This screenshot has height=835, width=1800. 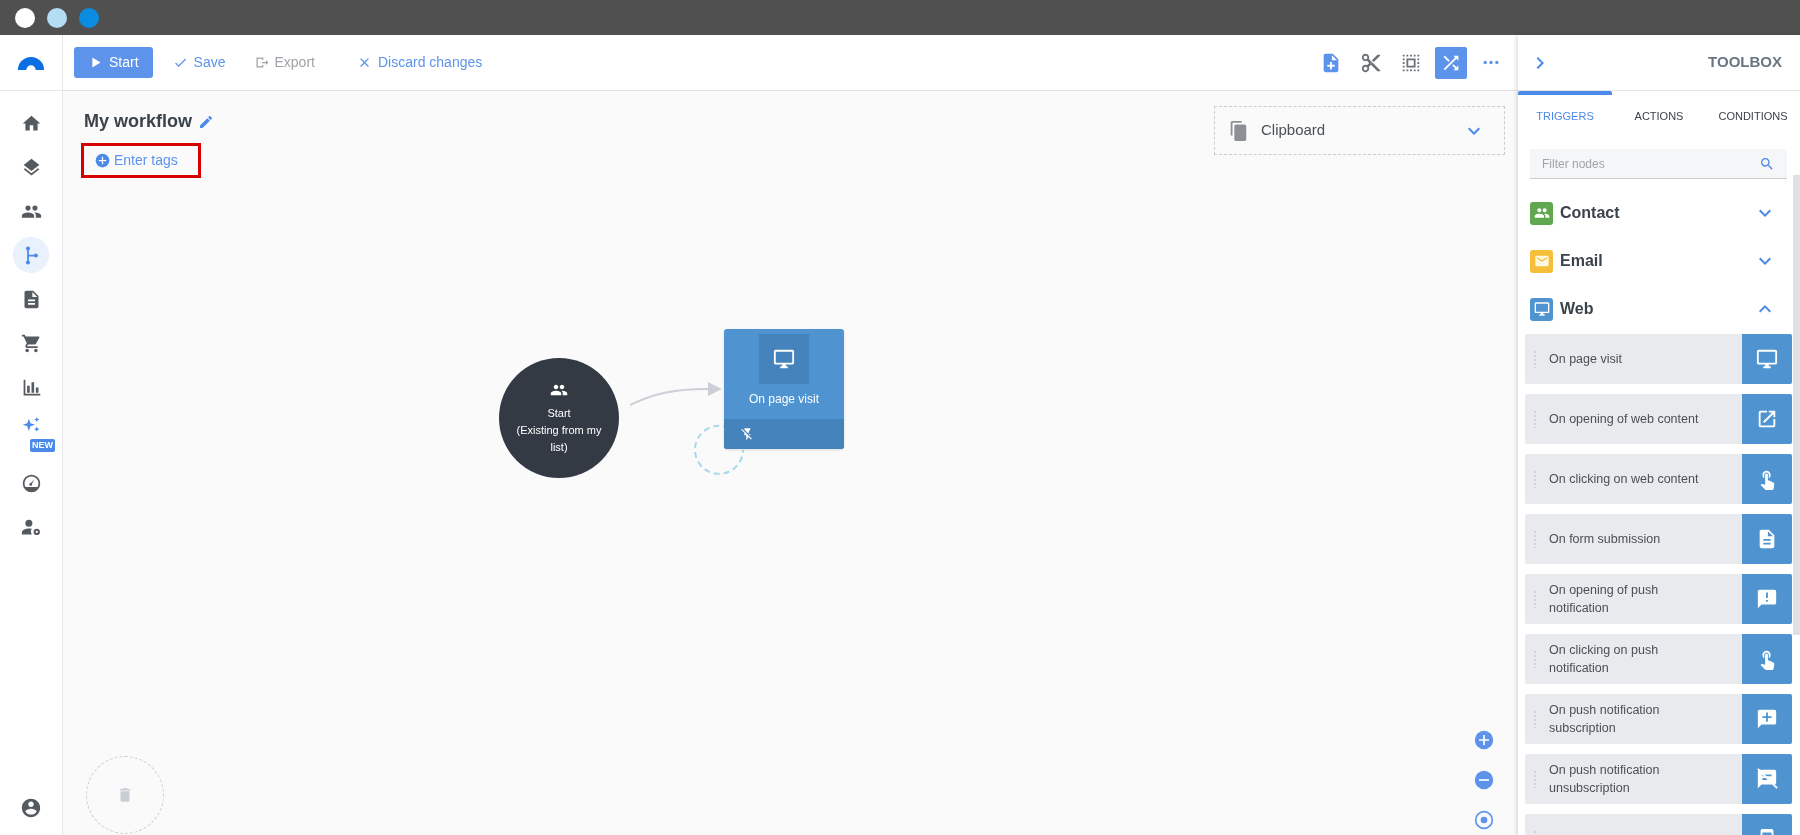 What do you see at coordinates (1582, 261) in the screenshot?
I see `category-label: Email` at bounding box center [1582, 261].